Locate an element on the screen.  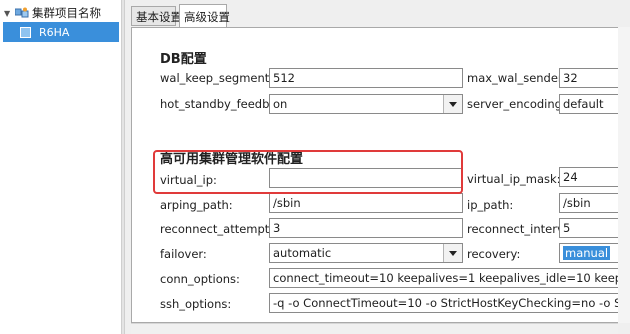
vertical-scrollbar is located at coordinates (624, 175).